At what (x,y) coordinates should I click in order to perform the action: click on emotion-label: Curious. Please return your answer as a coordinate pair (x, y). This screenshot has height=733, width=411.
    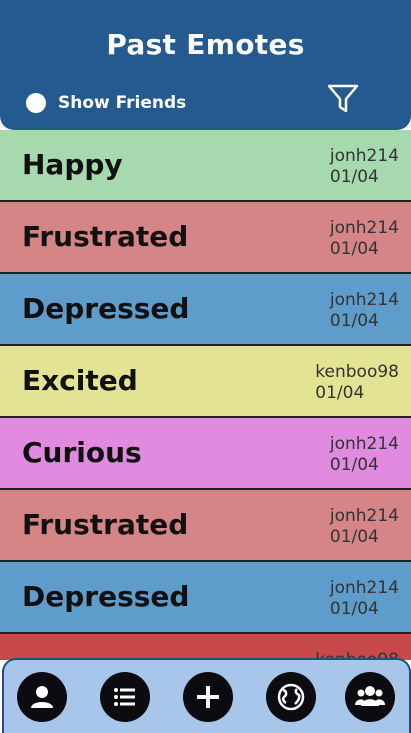
    Looking at the image, I should click on (82, 452).